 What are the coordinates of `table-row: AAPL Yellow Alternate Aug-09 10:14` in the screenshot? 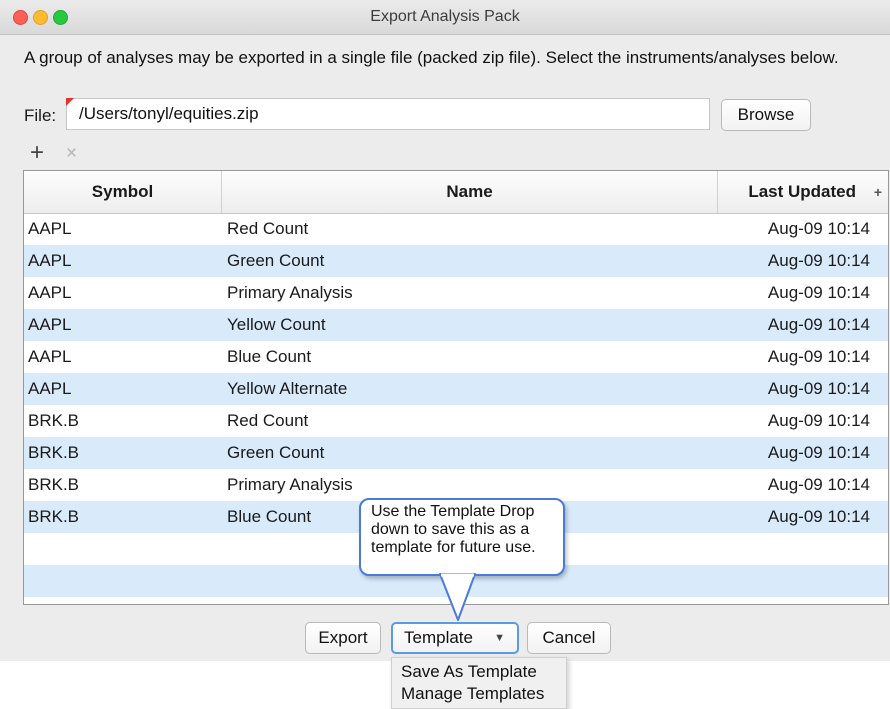 It's located at (456, 389).